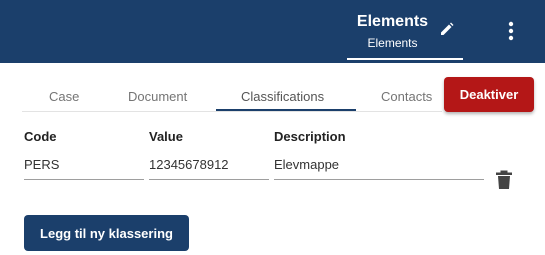 The image size is (545, 255). Describe the element at coordinates (64, 96) in the screenshot. I see `tab-case: Case` at that location.